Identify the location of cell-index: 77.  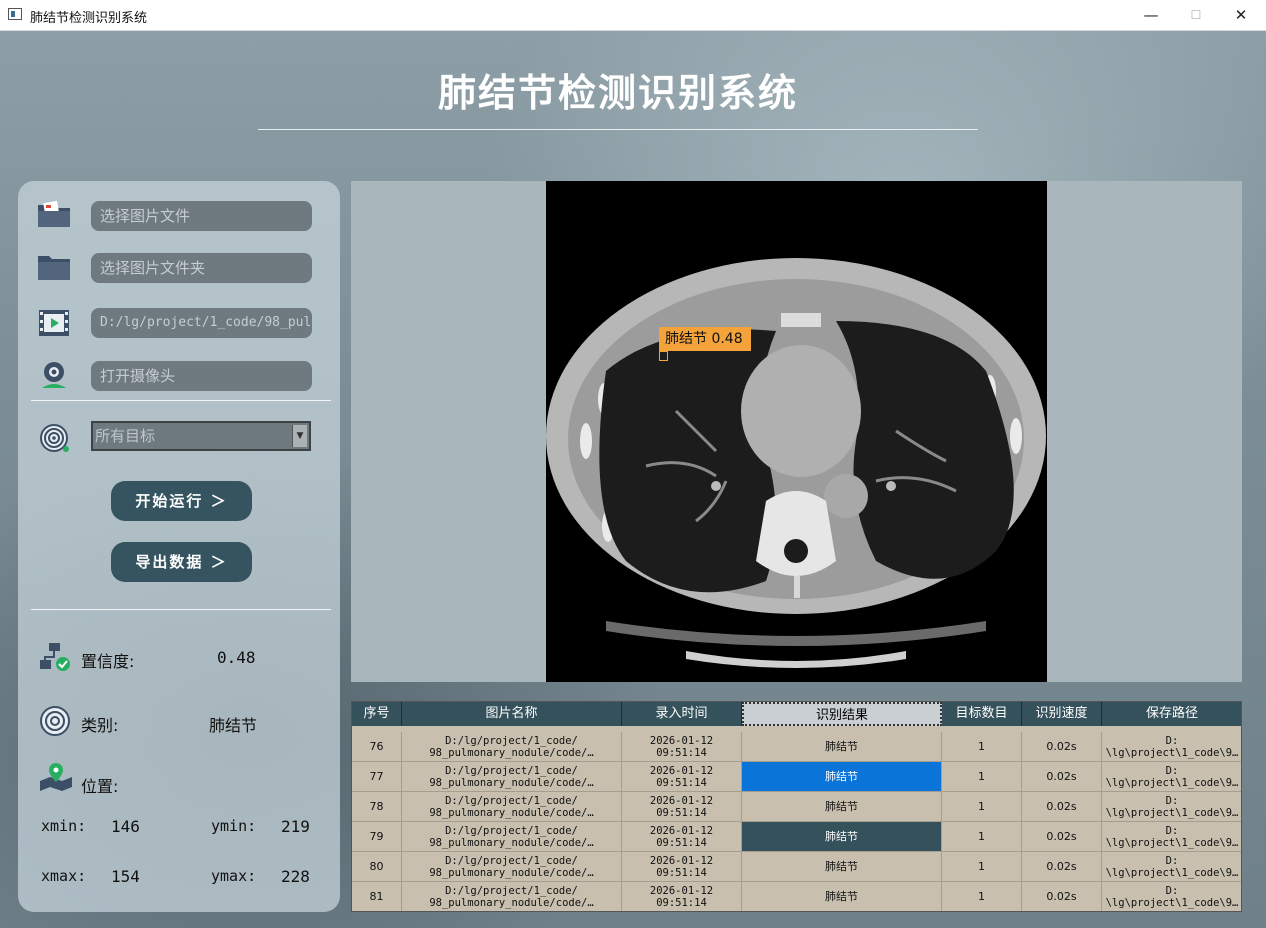
(377, 776).